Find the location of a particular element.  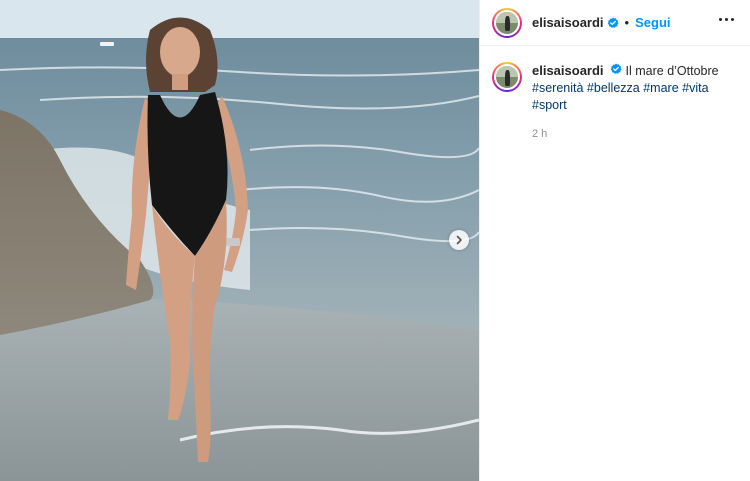

hashtag-link: #bellezza is located at coordinates (613, 88).